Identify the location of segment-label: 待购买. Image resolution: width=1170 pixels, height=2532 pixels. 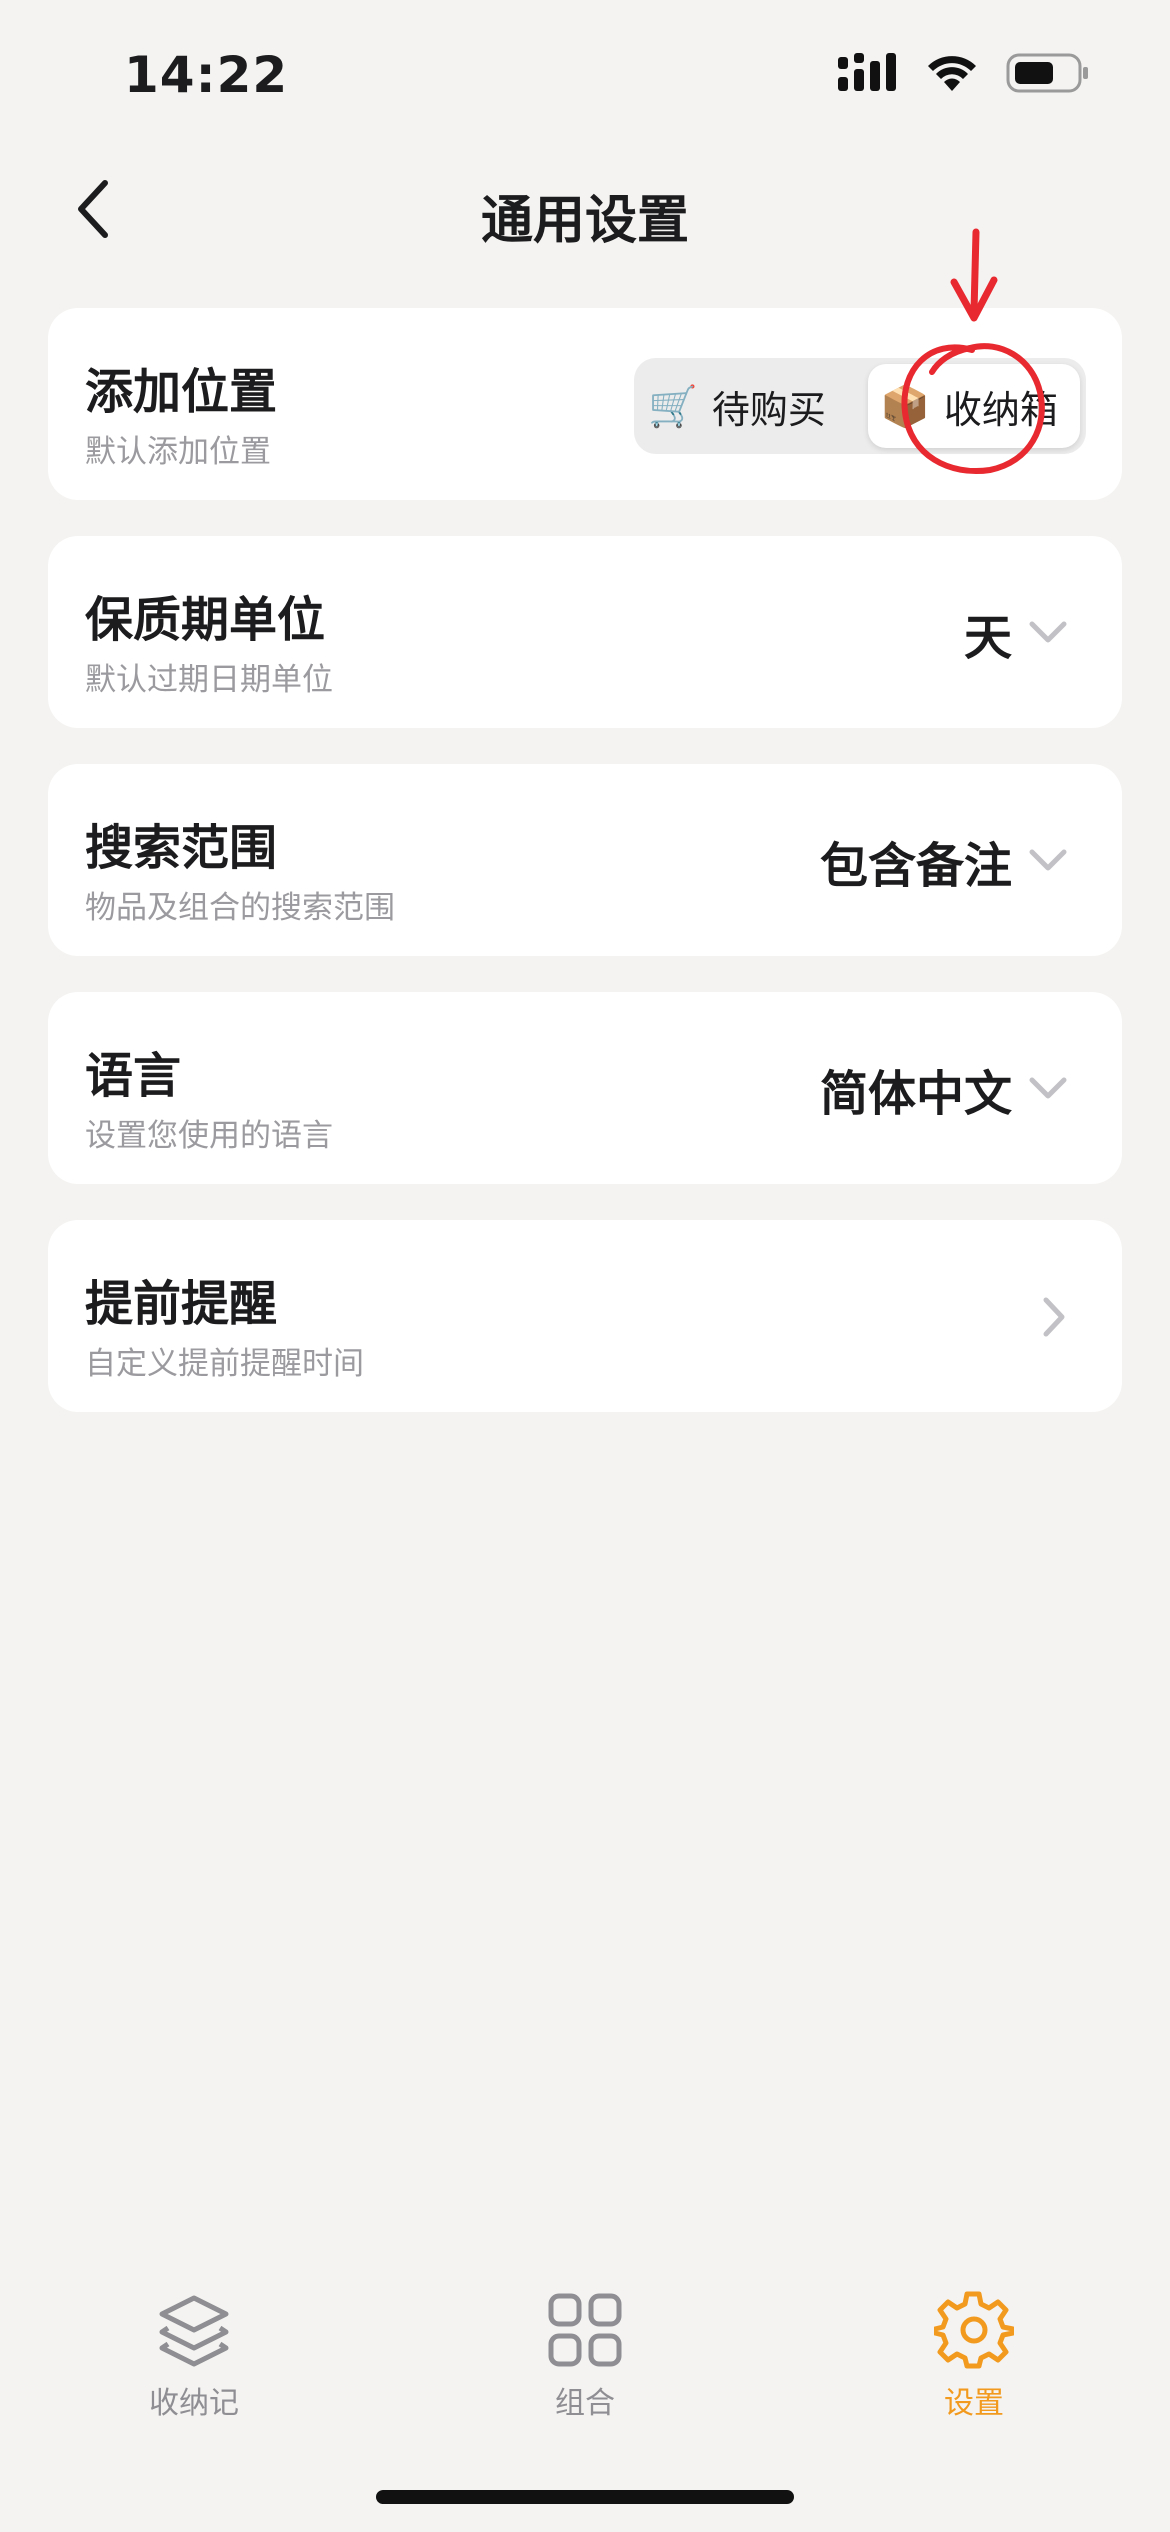
(768, 409).